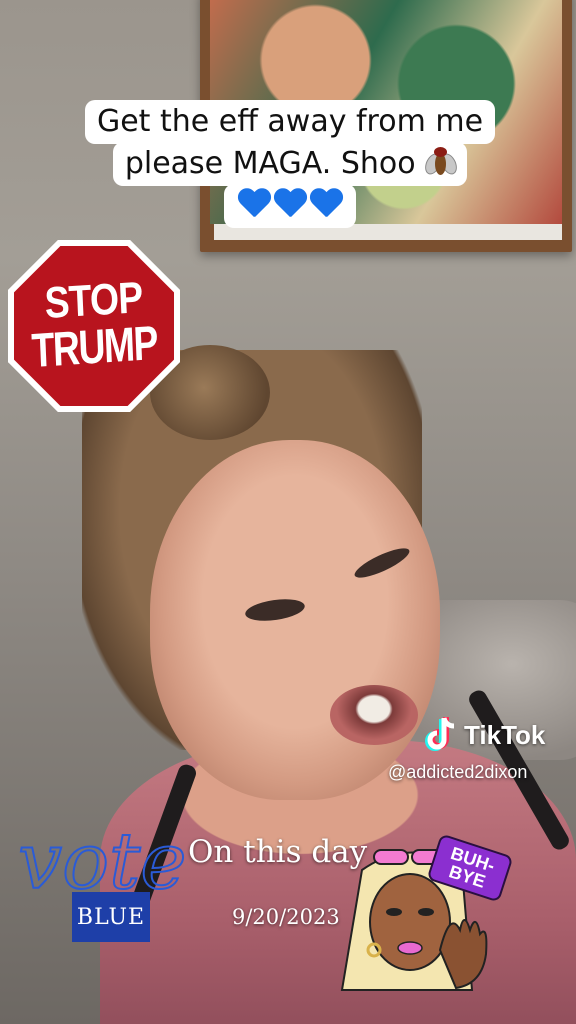 This screenshot has height=1024, width=576. I want to click on vote-blue-box: BLUE, so click(111, 917).